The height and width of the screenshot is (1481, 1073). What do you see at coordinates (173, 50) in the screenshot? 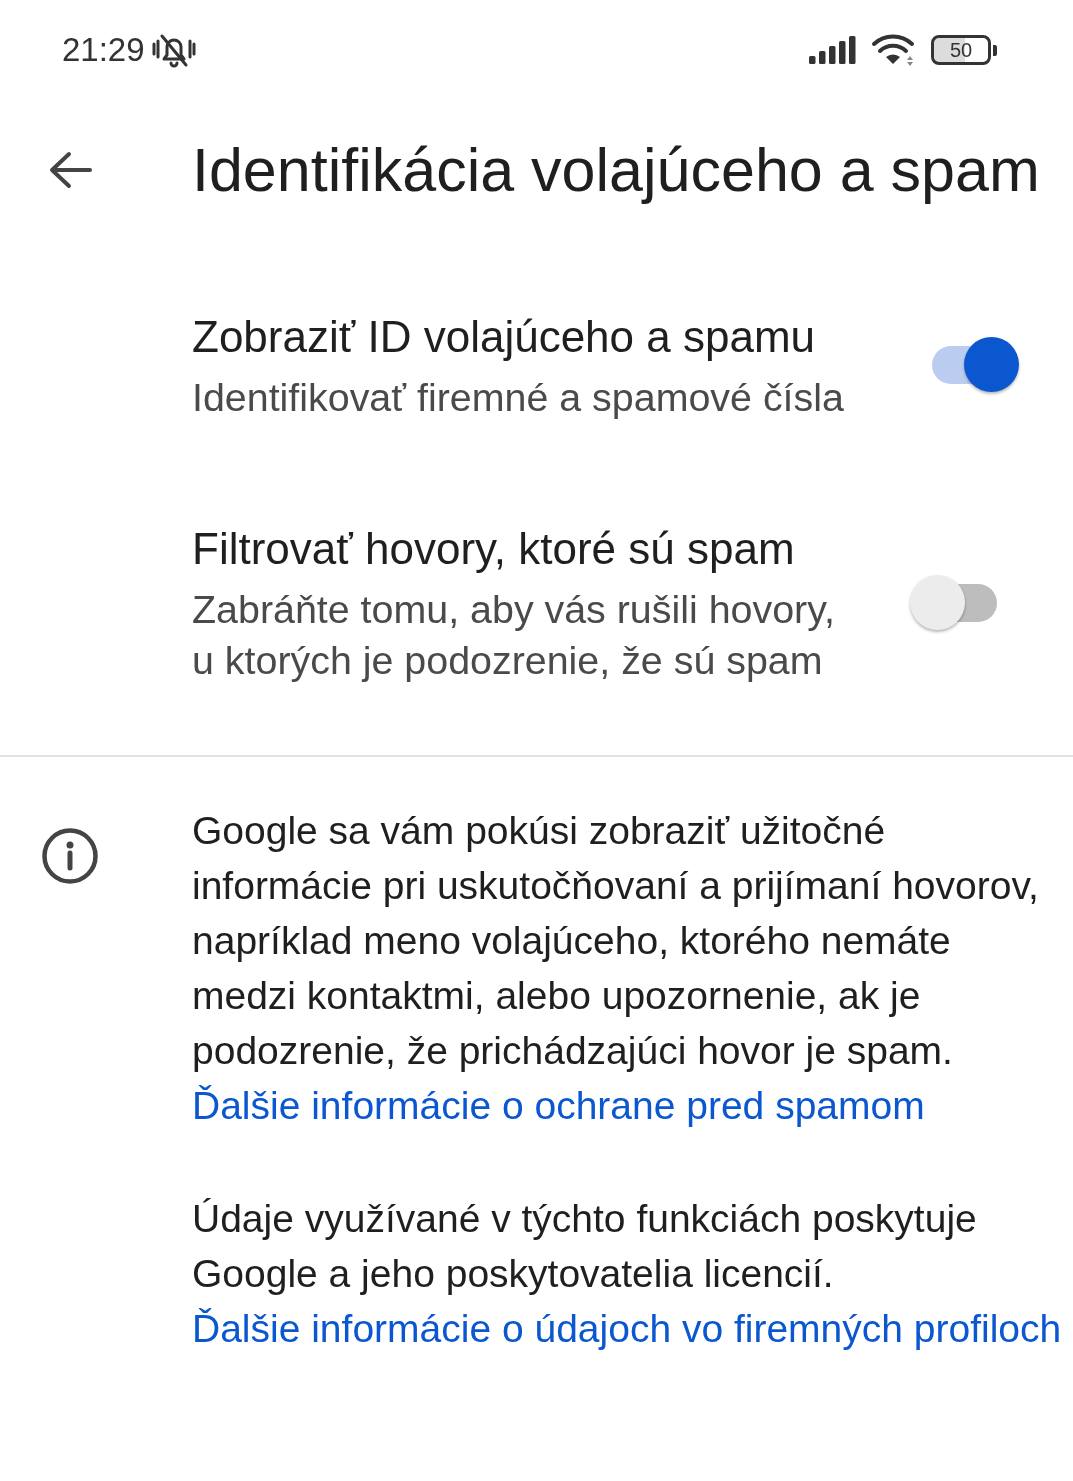
I see `bell-off-icon` at bounding box center [173, 50].